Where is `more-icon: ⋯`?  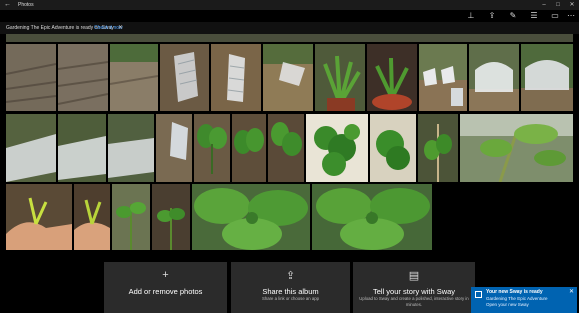
more-icon: ⋯ is located at coordinates (571, 16).